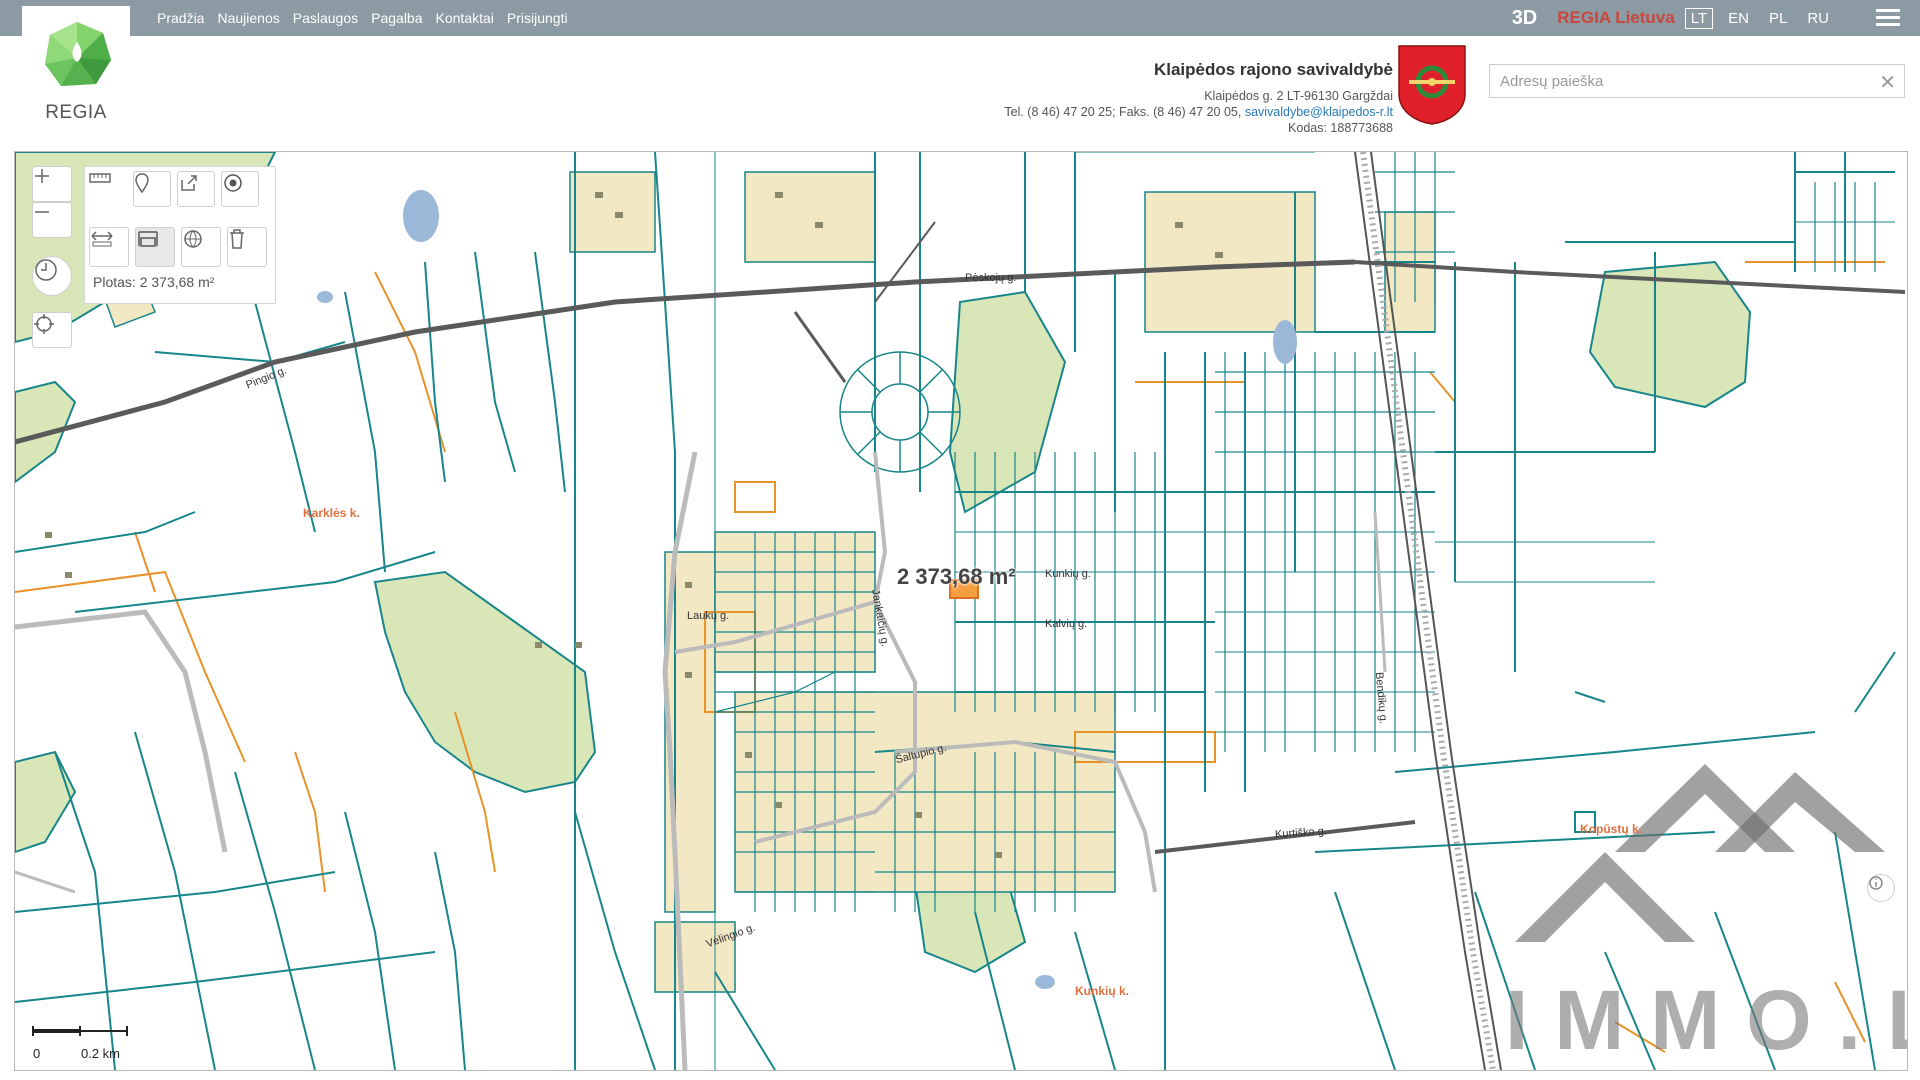 The width and height of the screenshot is (1920, 1080). Describe the element at coordinates (83, 1042) in the screenshot. I see `scale-bar: 0 0.2 km` at that location.